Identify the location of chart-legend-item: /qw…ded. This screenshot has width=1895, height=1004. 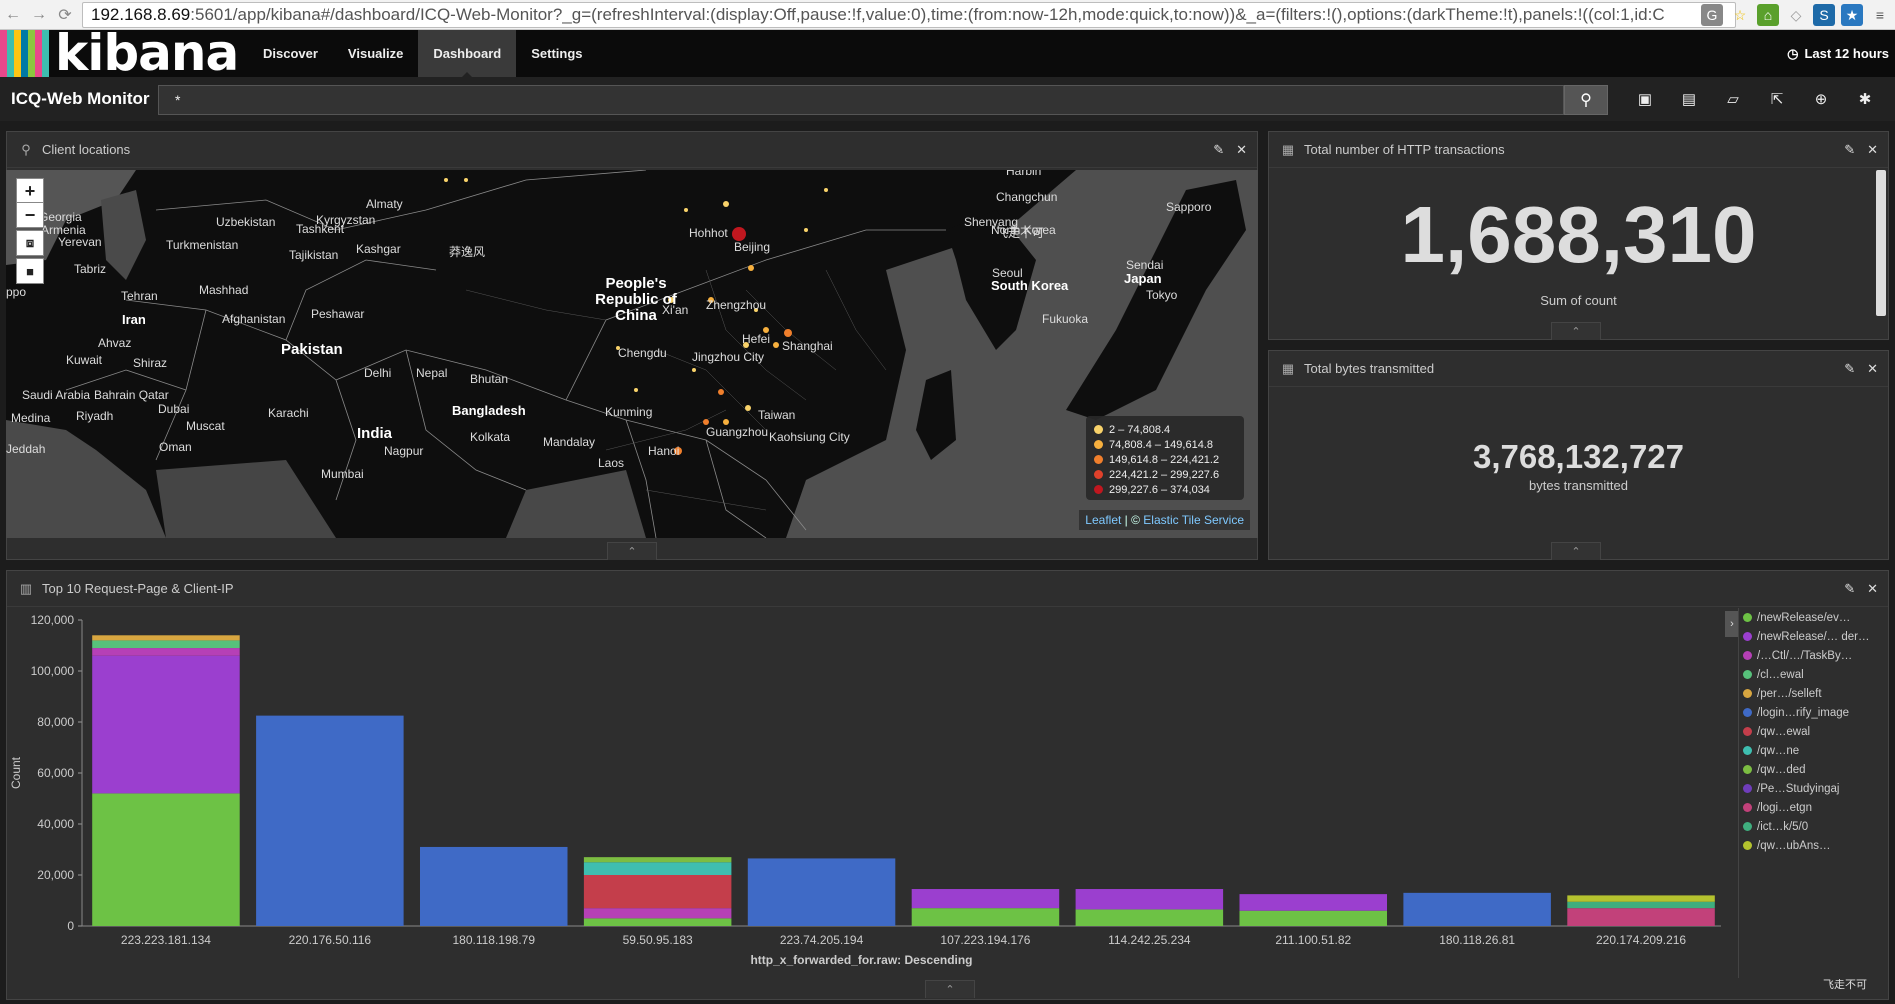
(1814, 769).